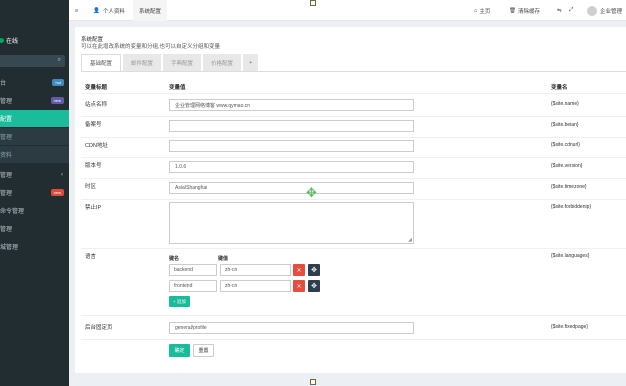 This screenshot has width=626, height=386. What do you see at coordinates (313, 382) in the screenshot?
I see `resize-handle-bottom` at bounding box center [313, 382].